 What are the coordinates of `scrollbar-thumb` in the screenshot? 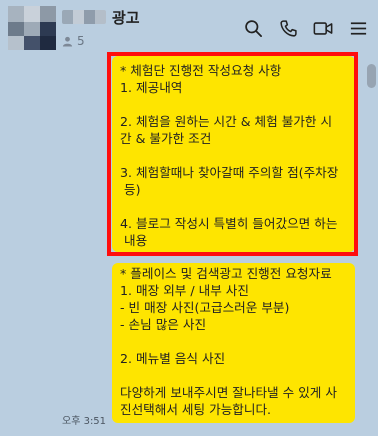 It's located at (371, 76).